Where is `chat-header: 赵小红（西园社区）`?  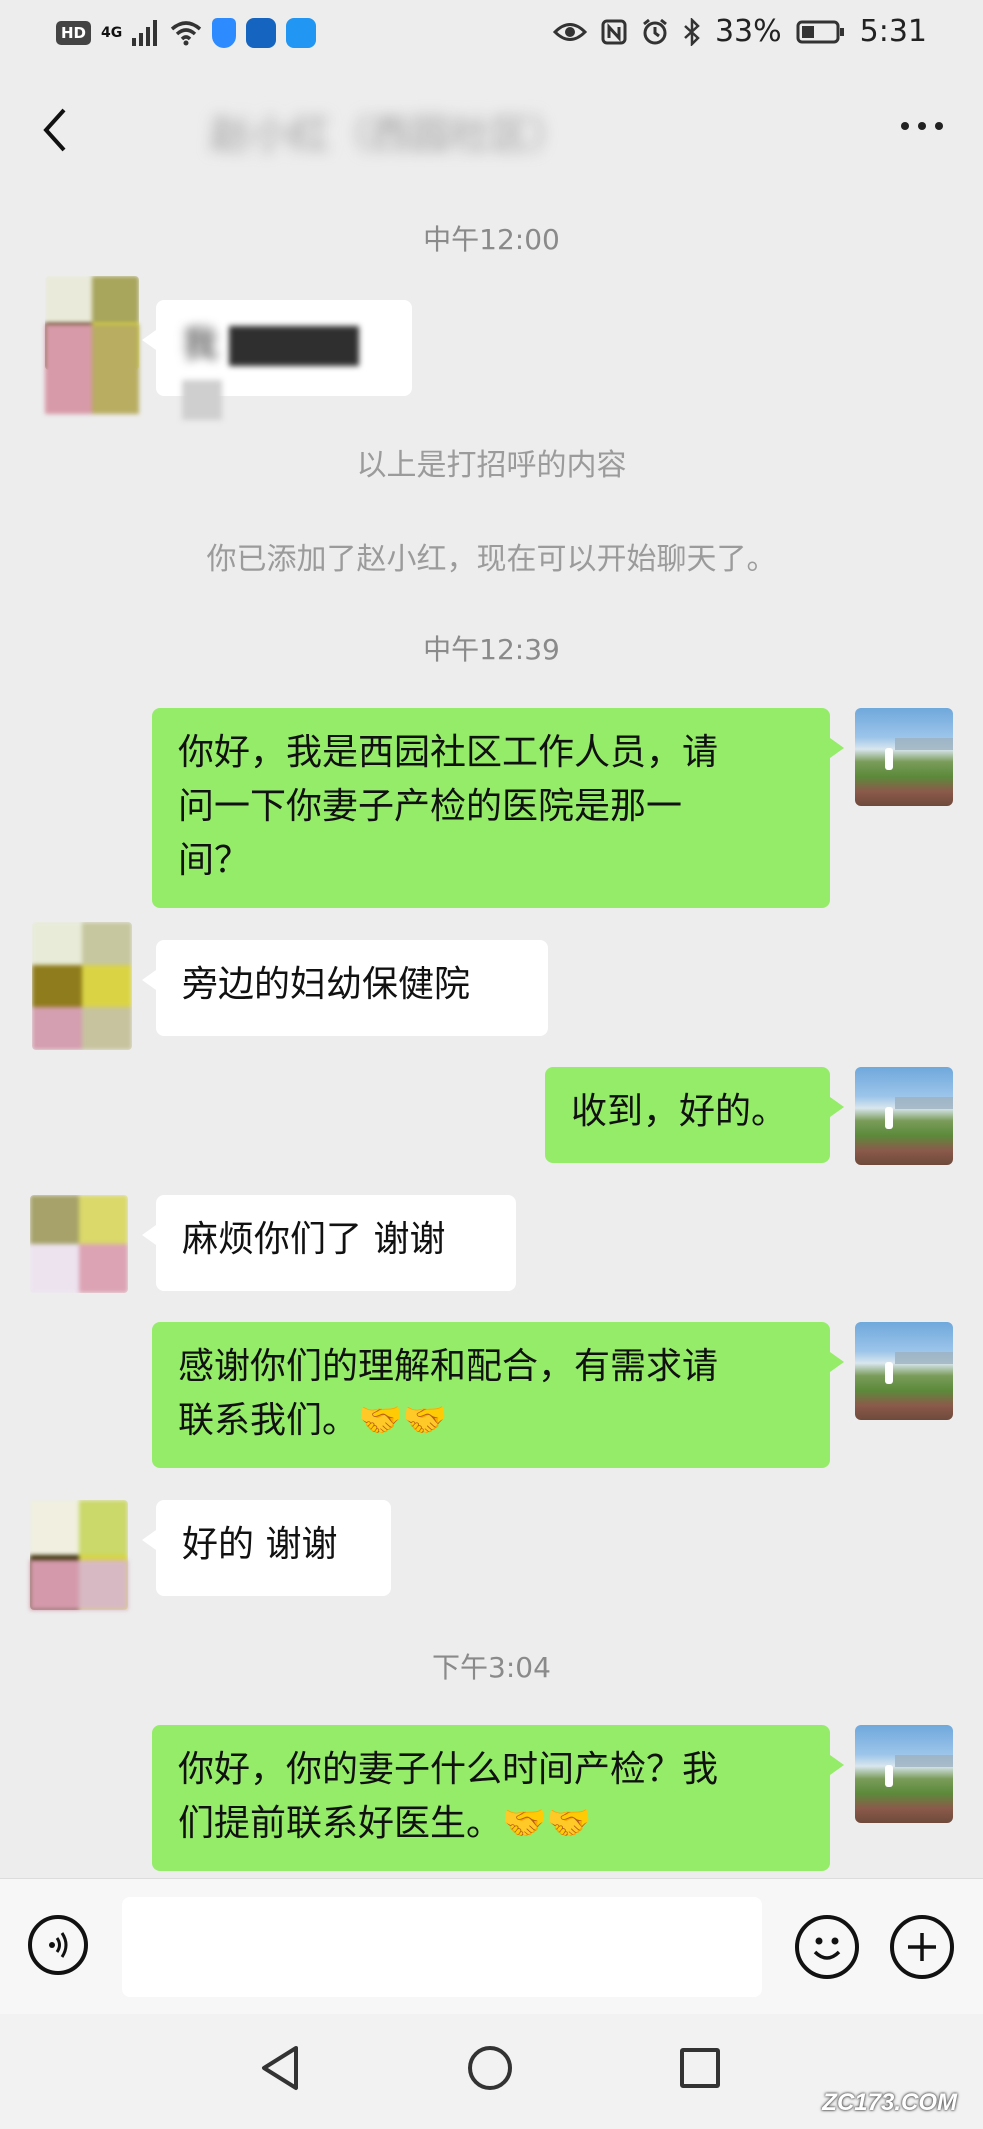 chat-header: 赵小红（西园社区） is located at coordinates (491, 130).